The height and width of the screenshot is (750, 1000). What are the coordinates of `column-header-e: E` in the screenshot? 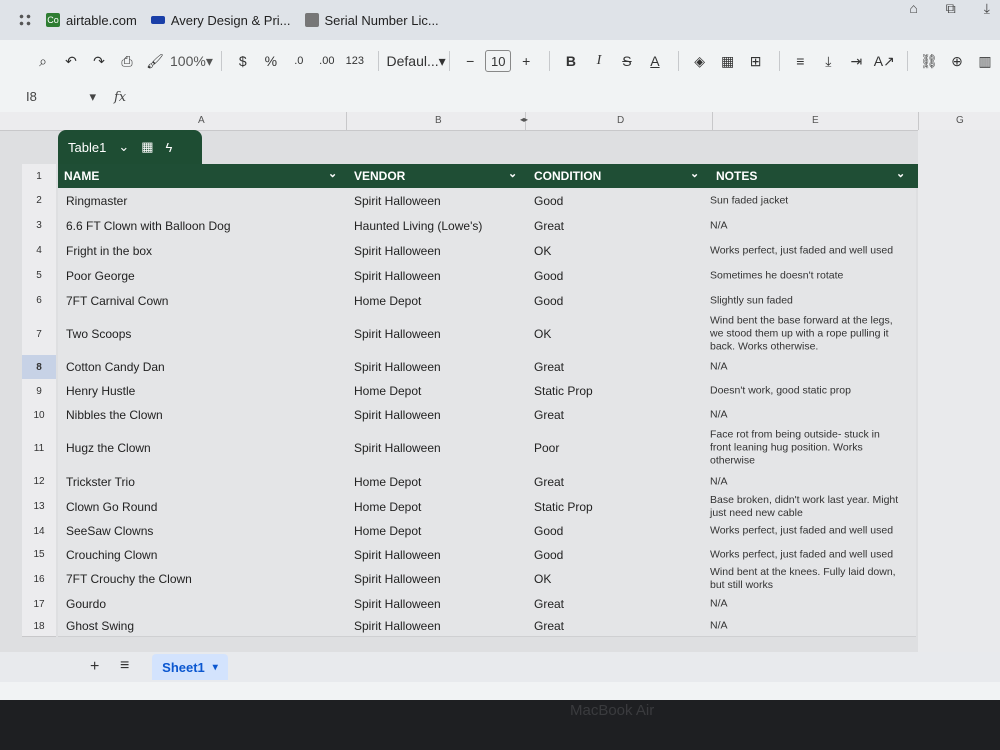 It's located at (815, 120).